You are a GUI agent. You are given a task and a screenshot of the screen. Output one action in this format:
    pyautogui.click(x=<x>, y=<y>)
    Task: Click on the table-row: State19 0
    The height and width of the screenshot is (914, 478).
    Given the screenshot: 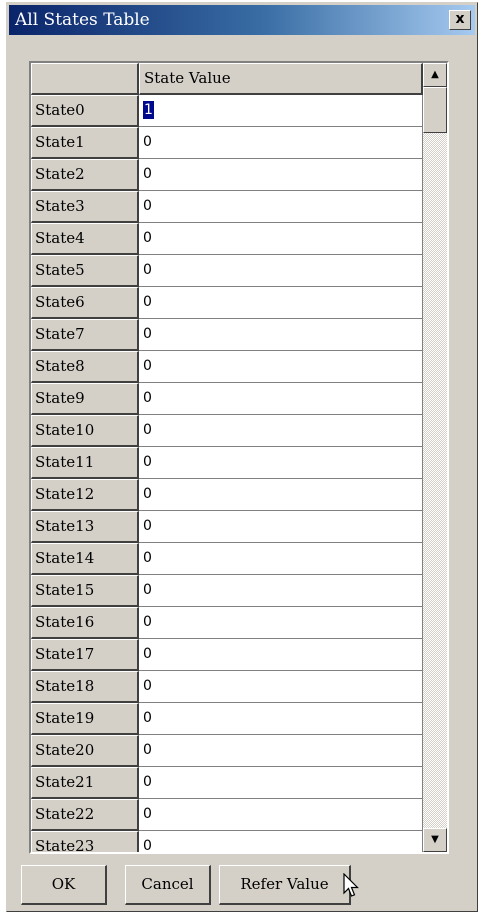 What is the action you would take?
    pyautogui.click(x=227, y=719)
    